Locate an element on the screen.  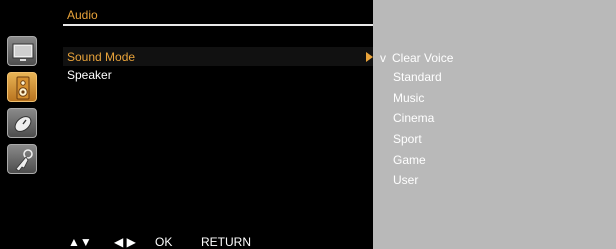
picture-icon is located at coordinates (23, 52).